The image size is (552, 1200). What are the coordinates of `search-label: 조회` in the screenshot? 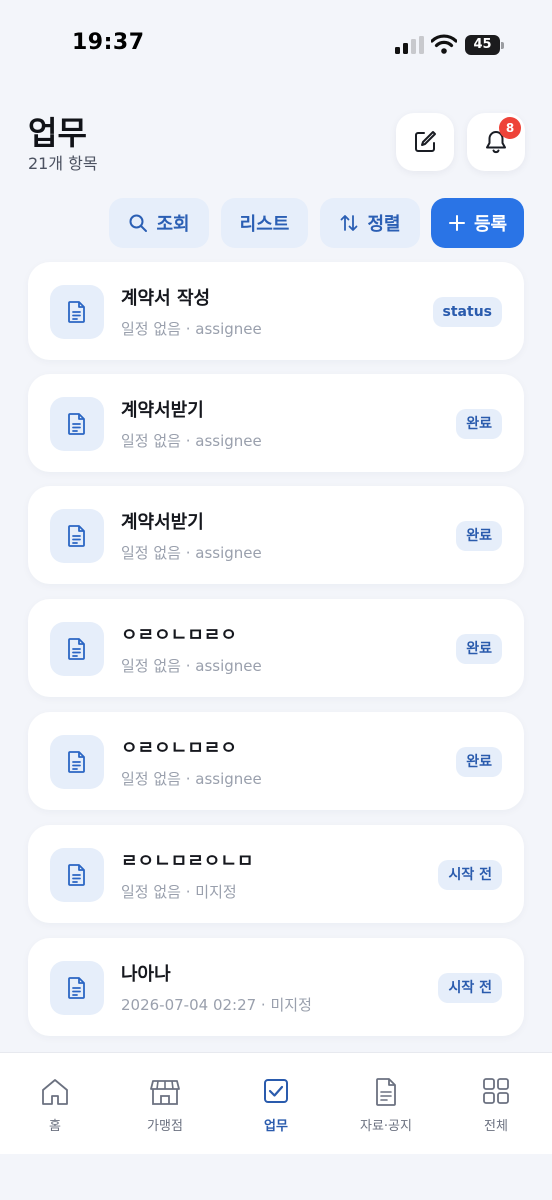 It's located at (173, 224).